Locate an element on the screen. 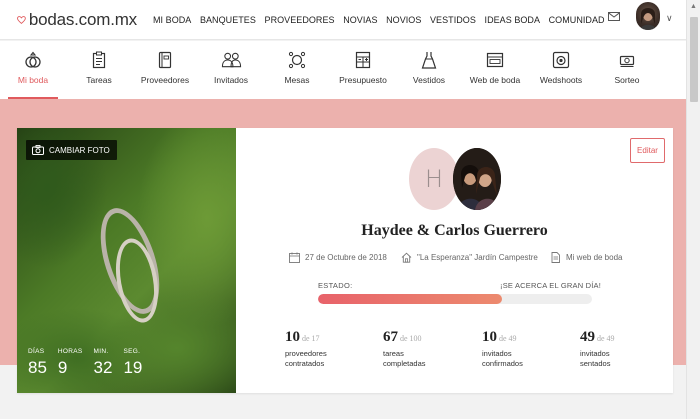 The height and width of the screenshot is (419, 700). stat-tareas: 67 de 100 tareas completadas is located at coordinates (413, 348).